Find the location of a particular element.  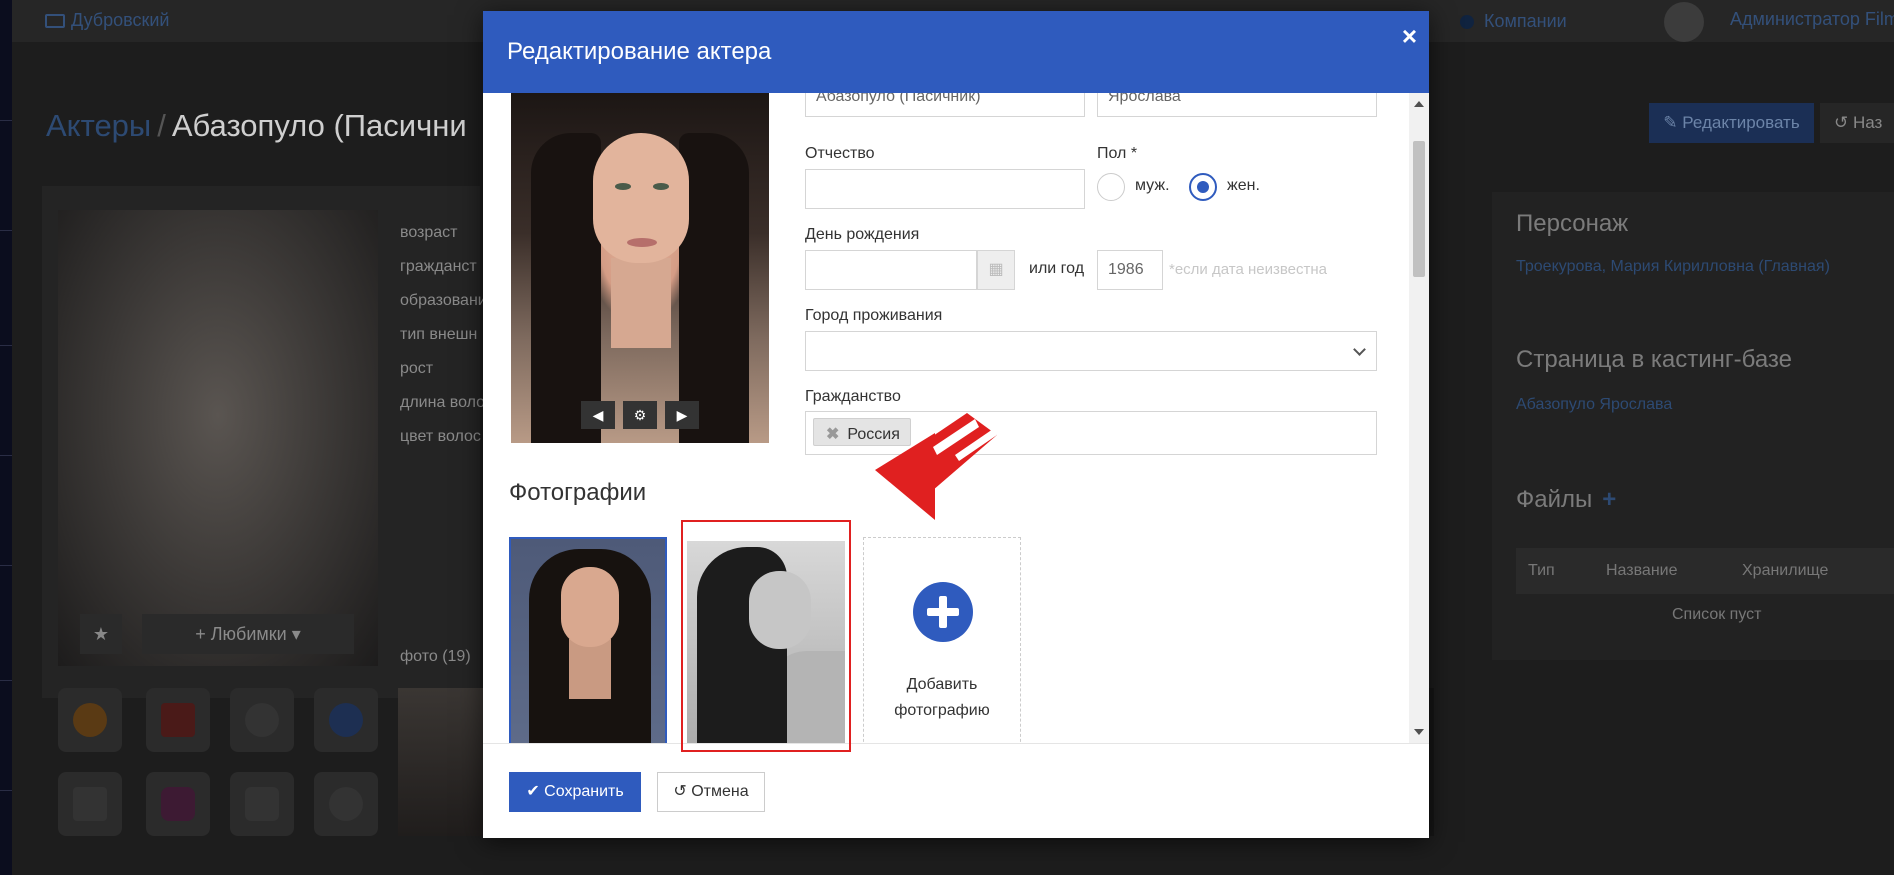

next-photo-button: ▶ is located at coordinates (682, 415).